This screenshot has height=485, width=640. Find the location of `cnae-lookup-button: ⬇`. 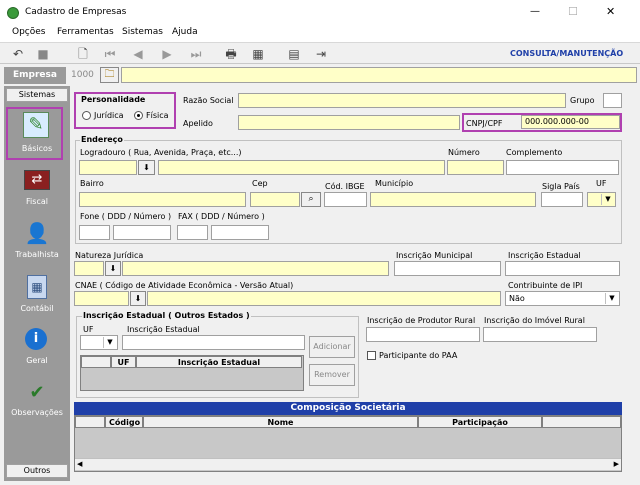

cnae-lookup-button: ⬇ is located at coordinates (138, 298).